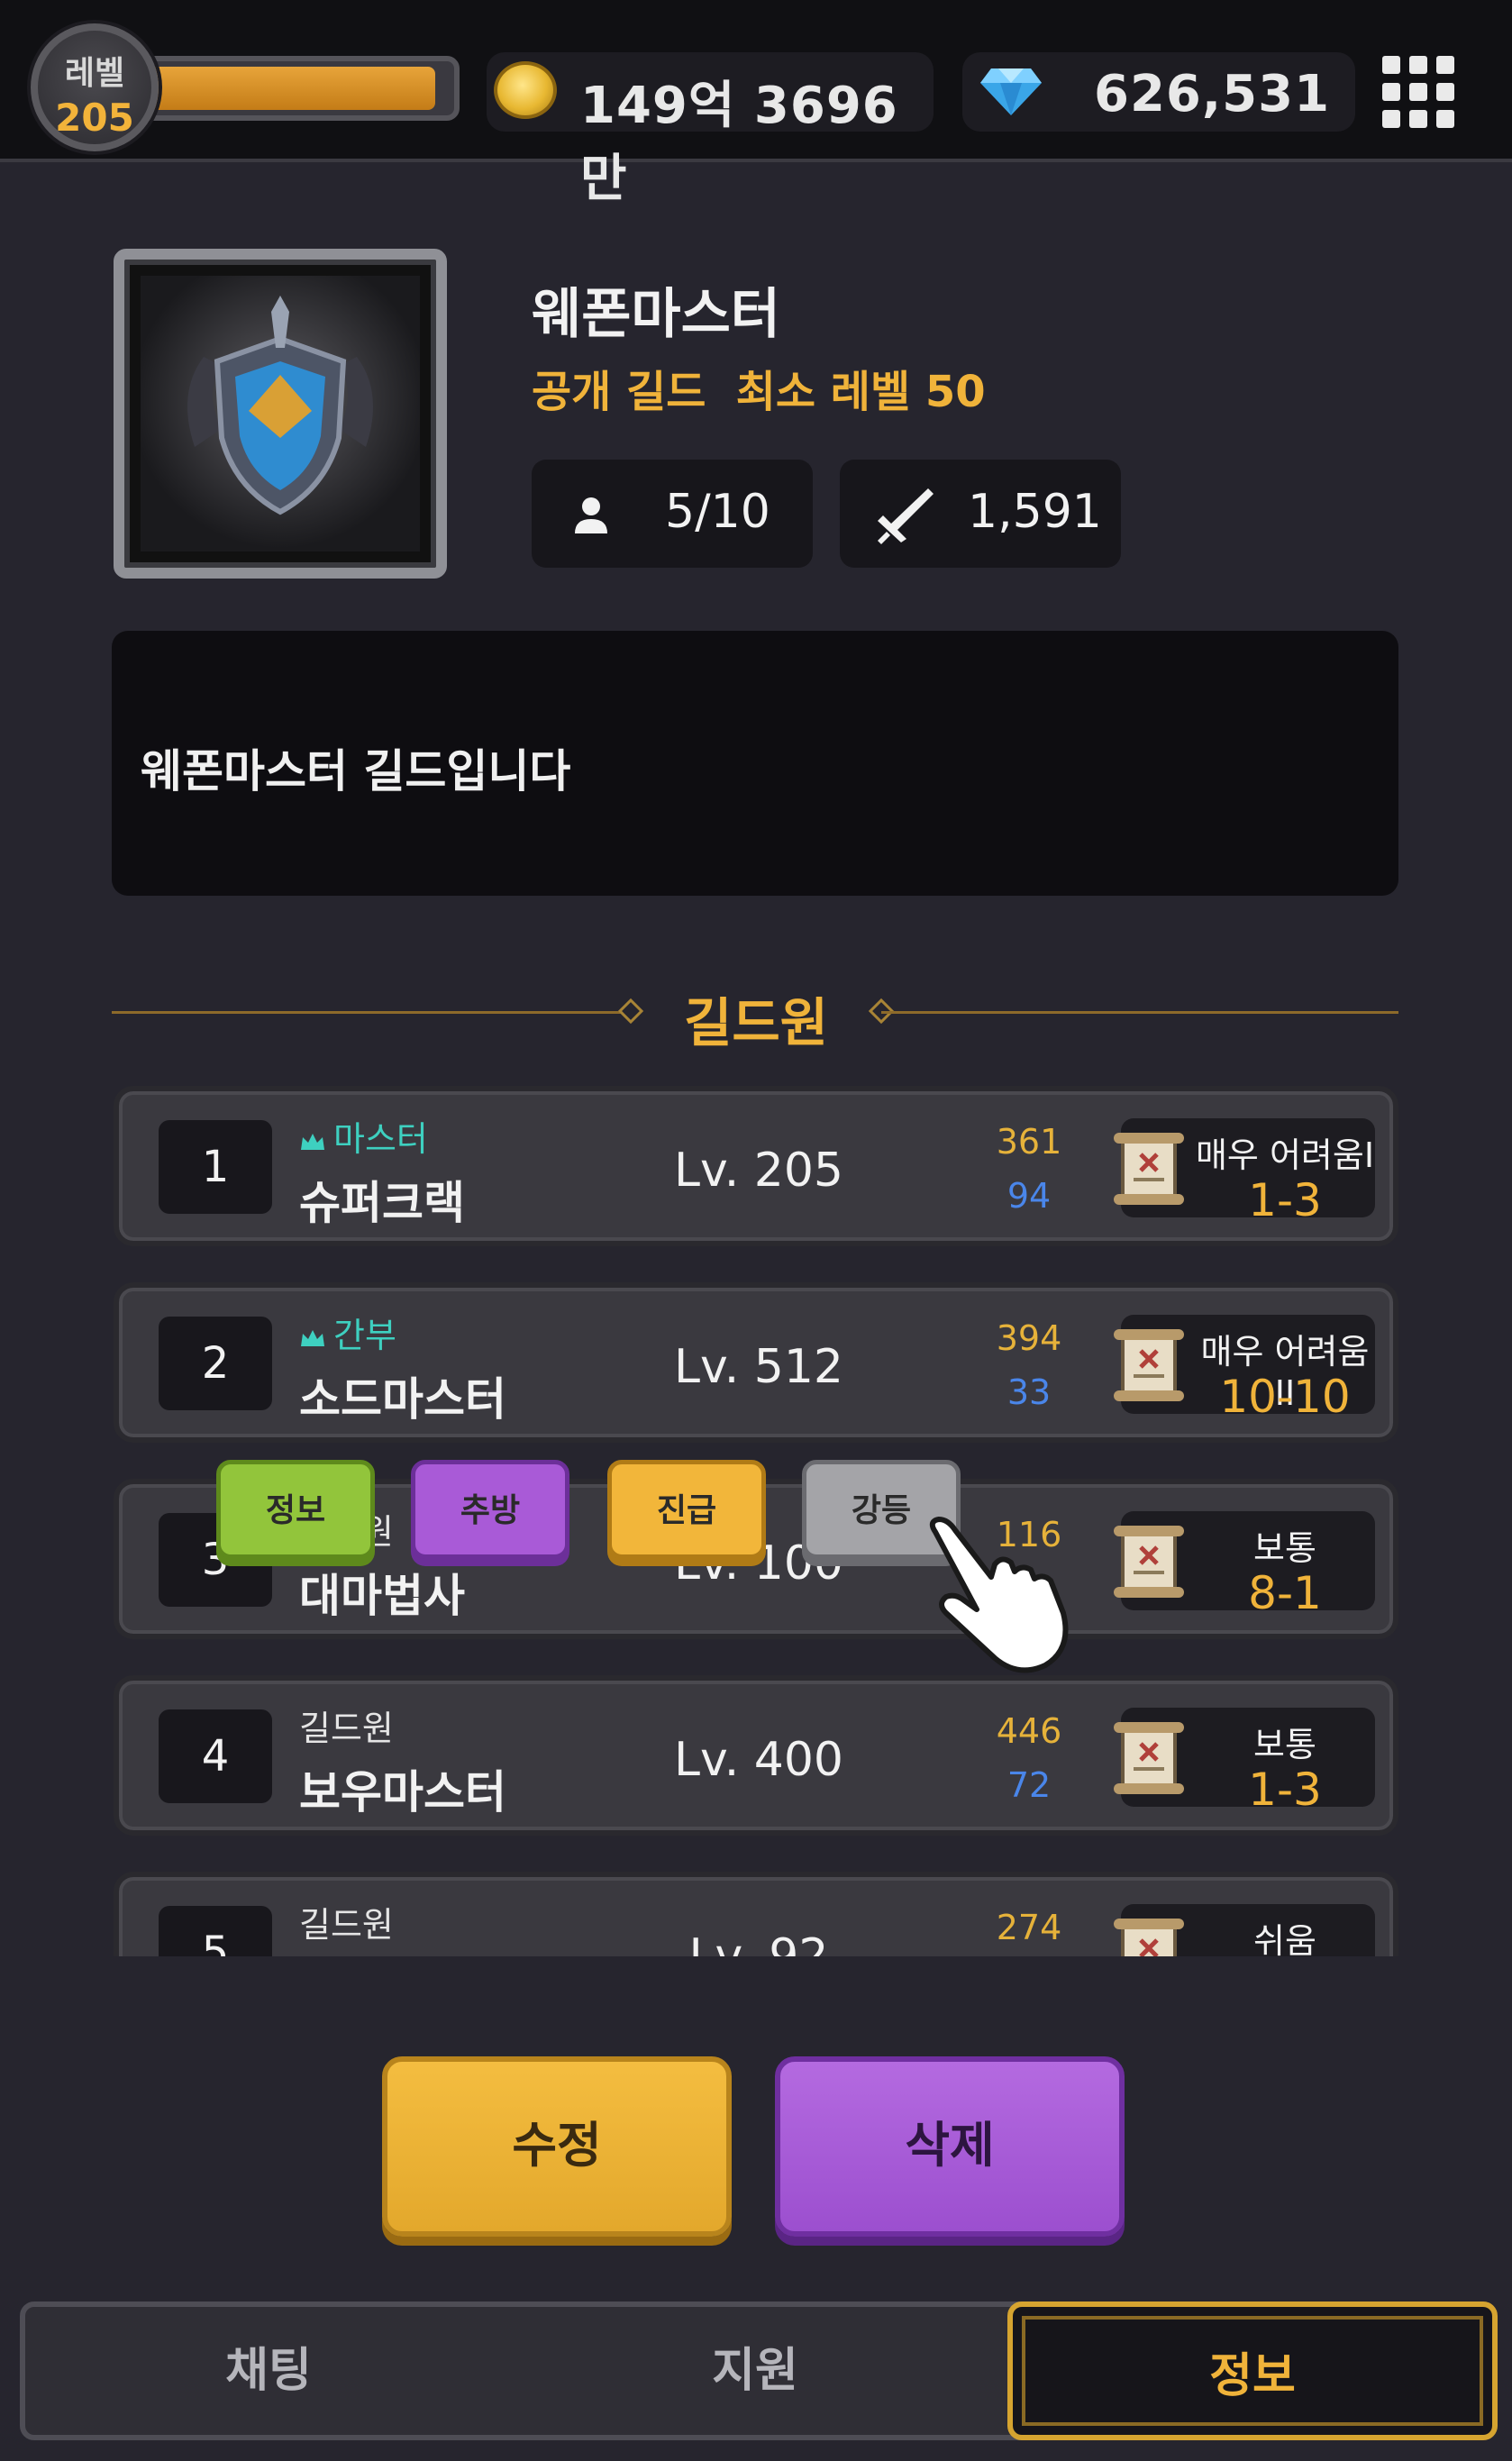  What do you see at coordinates (1139, 1013) in the screenshot?
I see `section-divider-right` at bounding box center [1139, 1013].